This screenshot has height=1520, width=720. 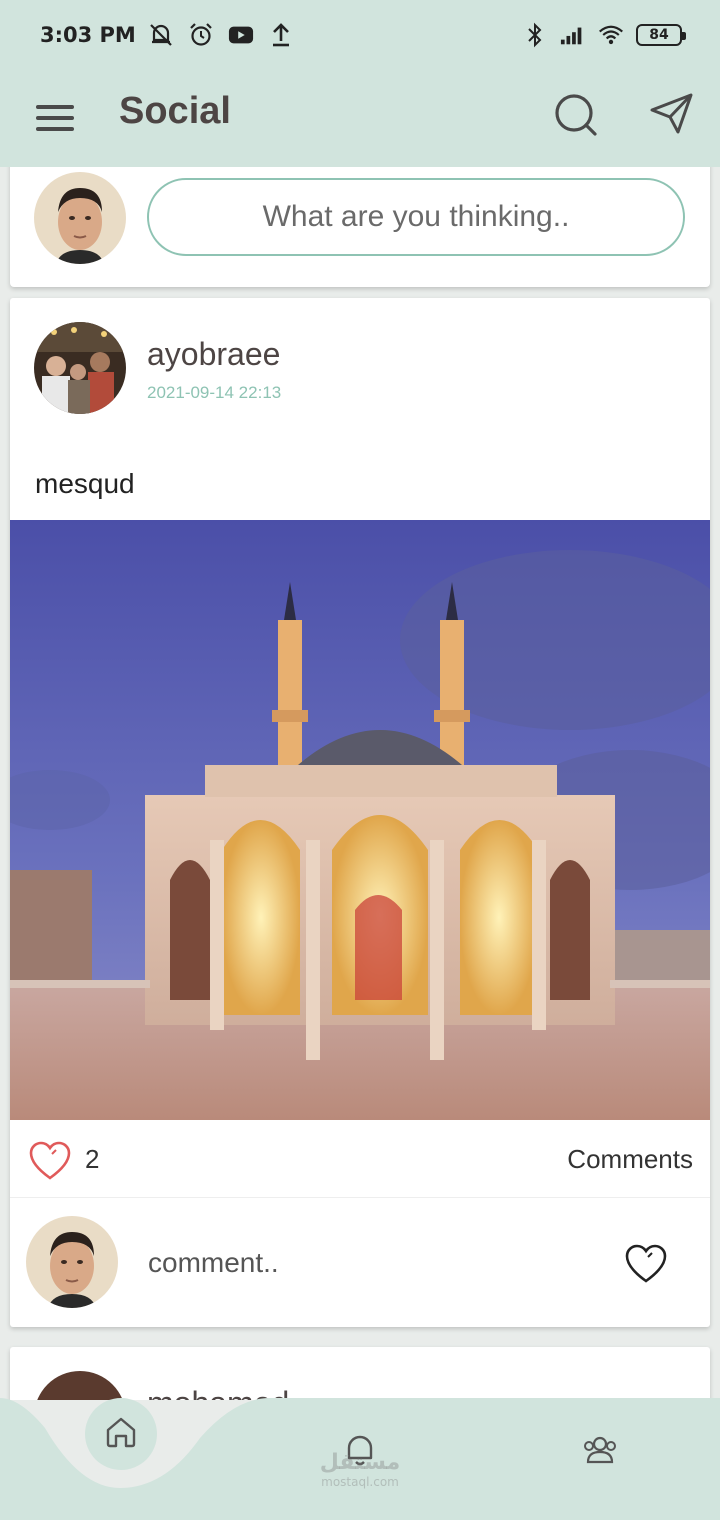 I want to click on friends-icon, so click(x=600, y=1455).